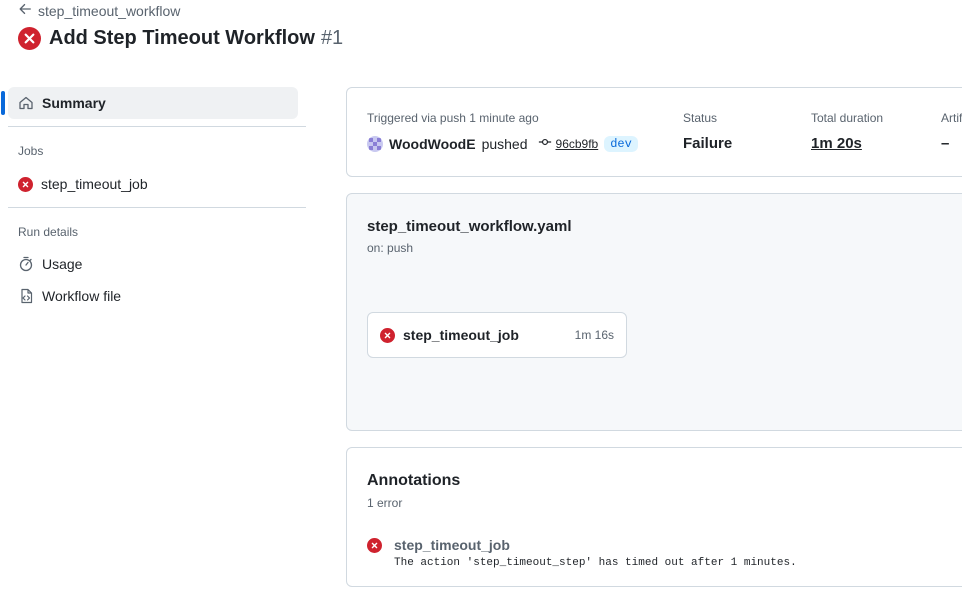 The height and width of the screenshot is (614, 962). Describe the element at coordinates (595, 545) in the screenshot. I see `annotation-job-link: step_timeout_job` at that location.